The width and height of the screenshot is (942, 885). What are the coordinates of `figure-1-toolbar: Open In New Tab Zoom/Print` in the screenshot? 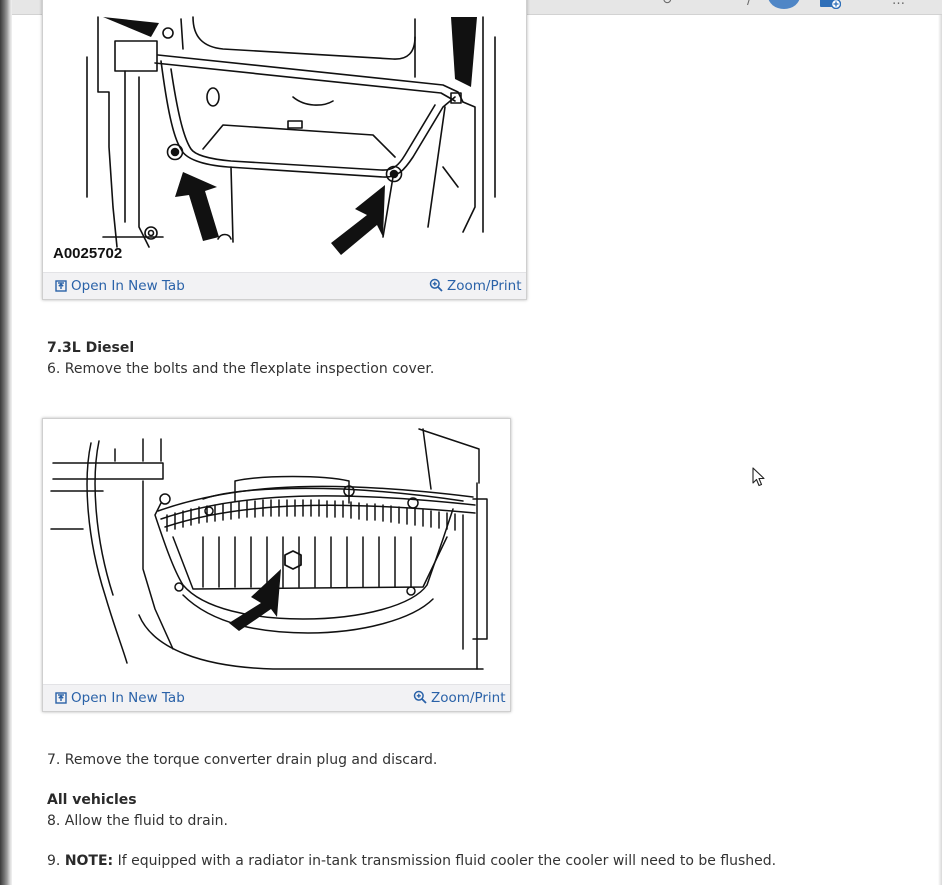 It's located at (284, 285).